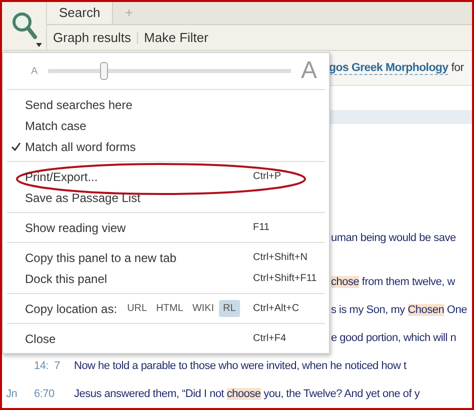  Describe the element at coordinates (393, 282) in the screenshot. I see `verse-text: chose from them twelve, w` at that location.